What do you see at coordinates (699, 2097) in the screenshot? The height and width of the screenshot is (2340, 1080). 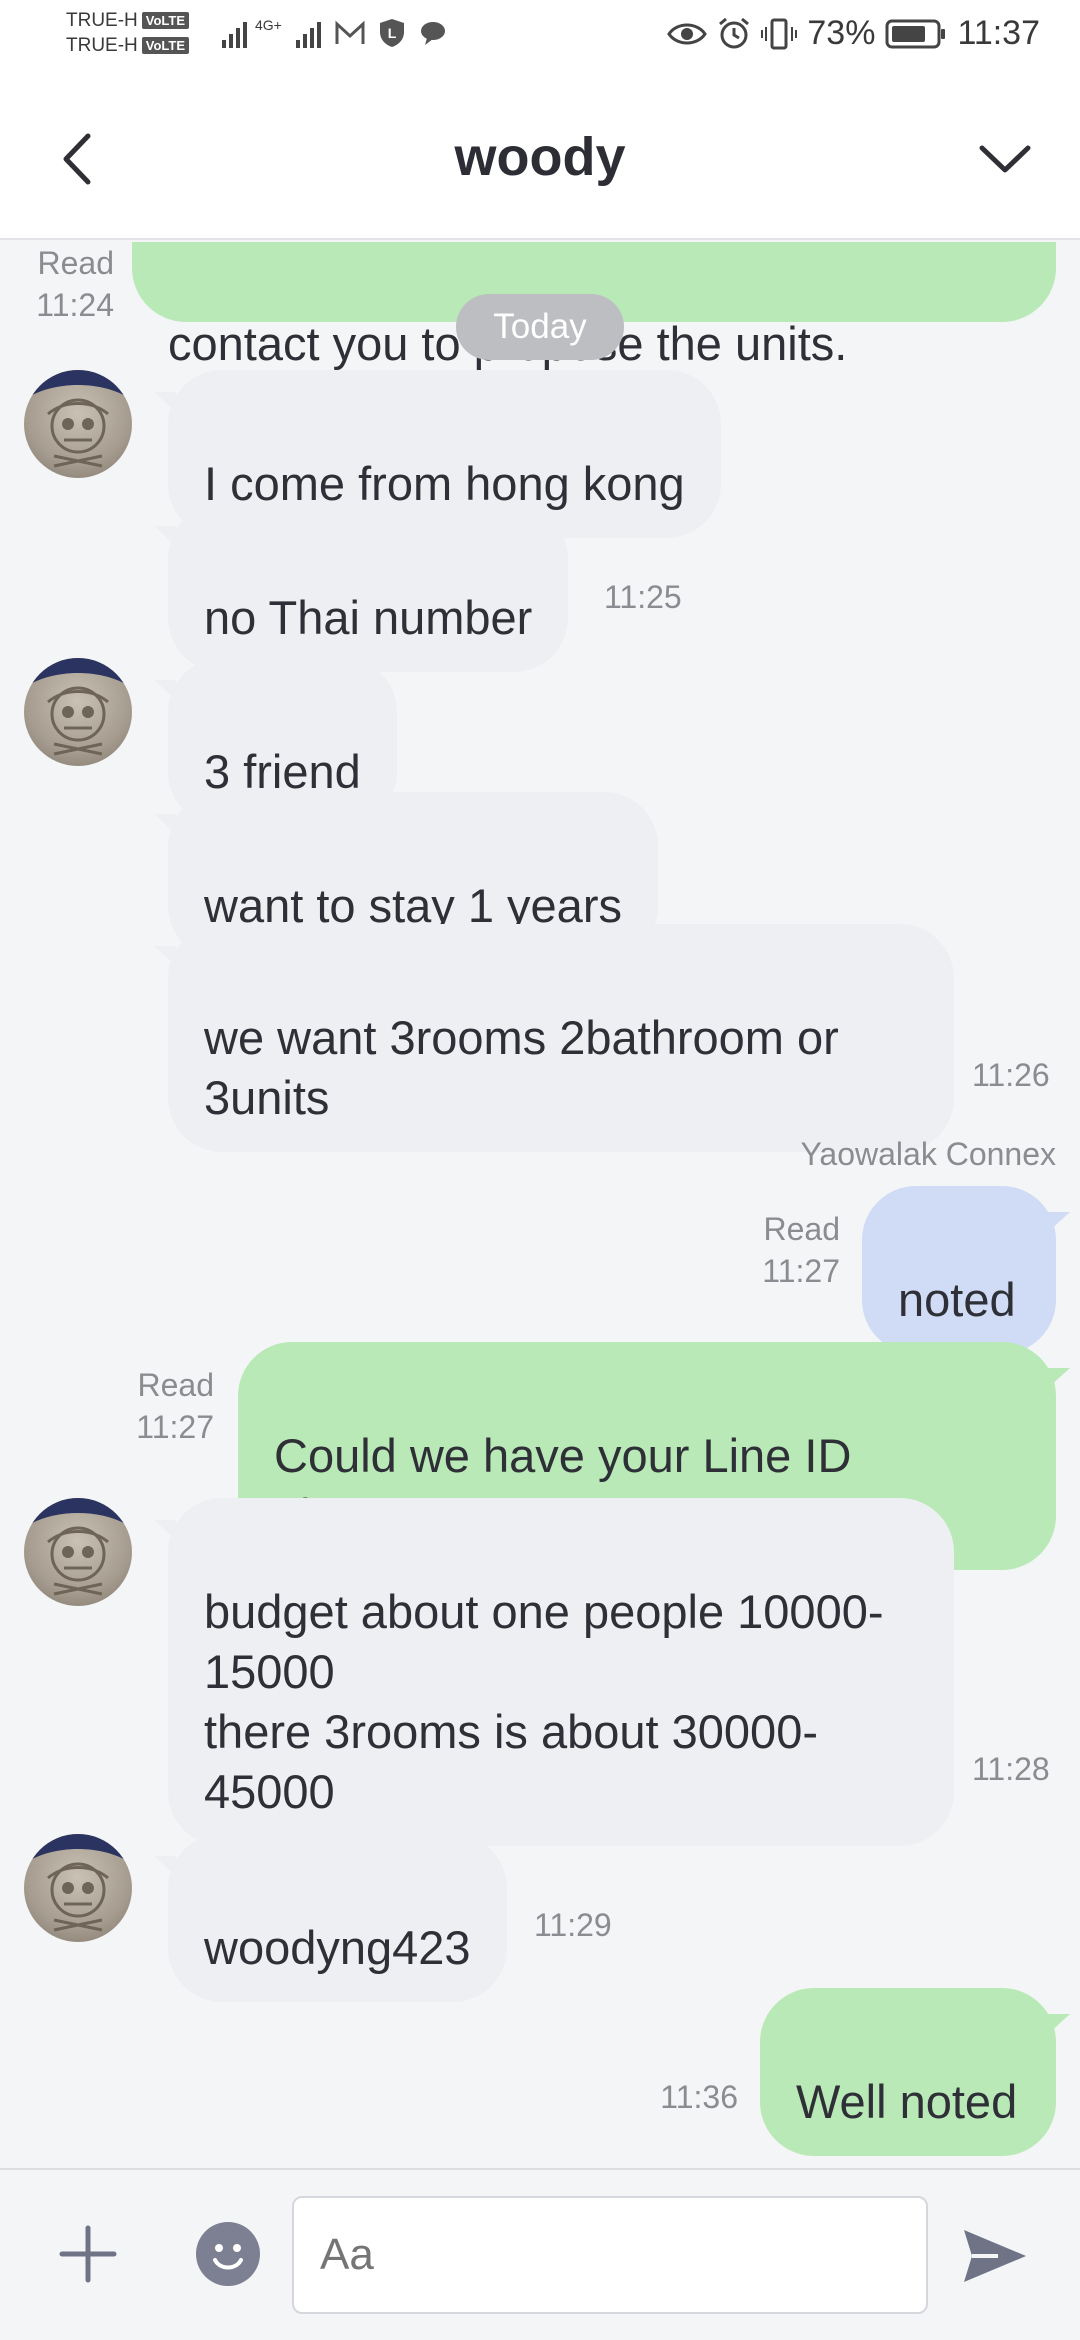 I see `message-time: 11:36` at bounding box center [699, 2097].